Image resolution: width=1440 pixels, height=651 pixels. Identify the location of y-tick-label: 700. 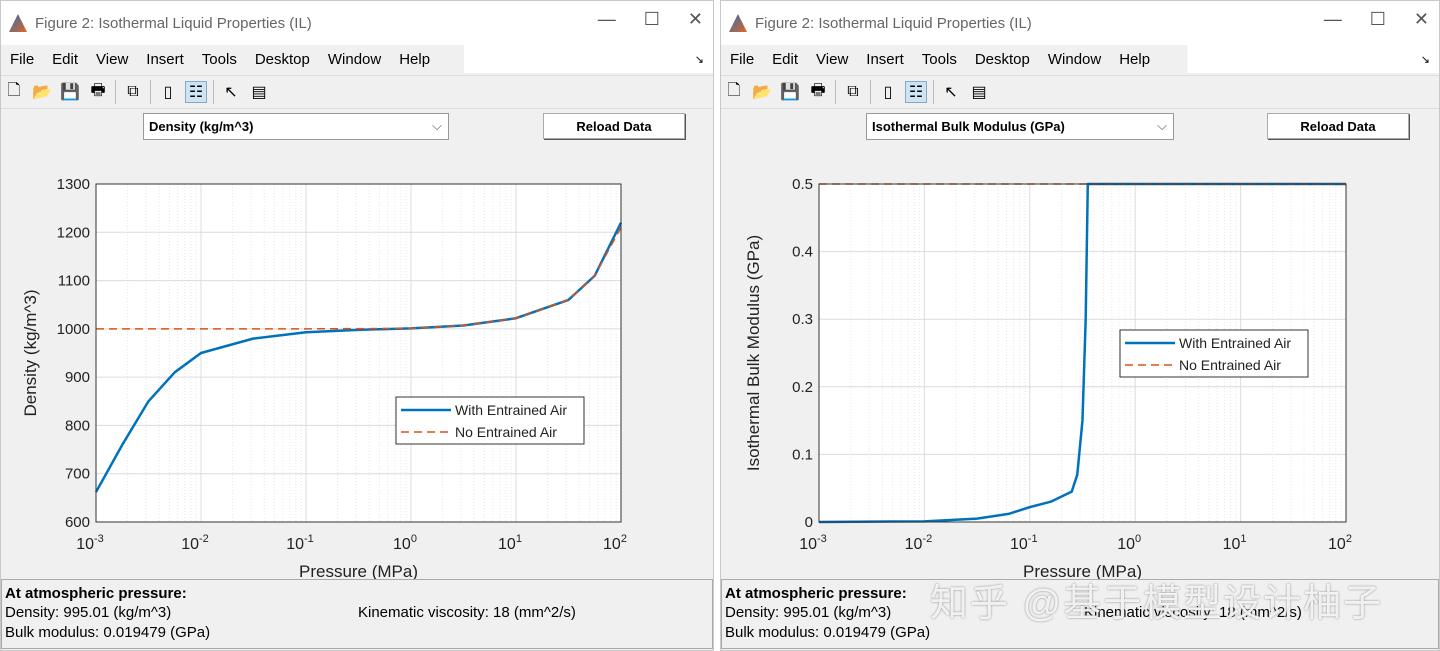
(77, 474).